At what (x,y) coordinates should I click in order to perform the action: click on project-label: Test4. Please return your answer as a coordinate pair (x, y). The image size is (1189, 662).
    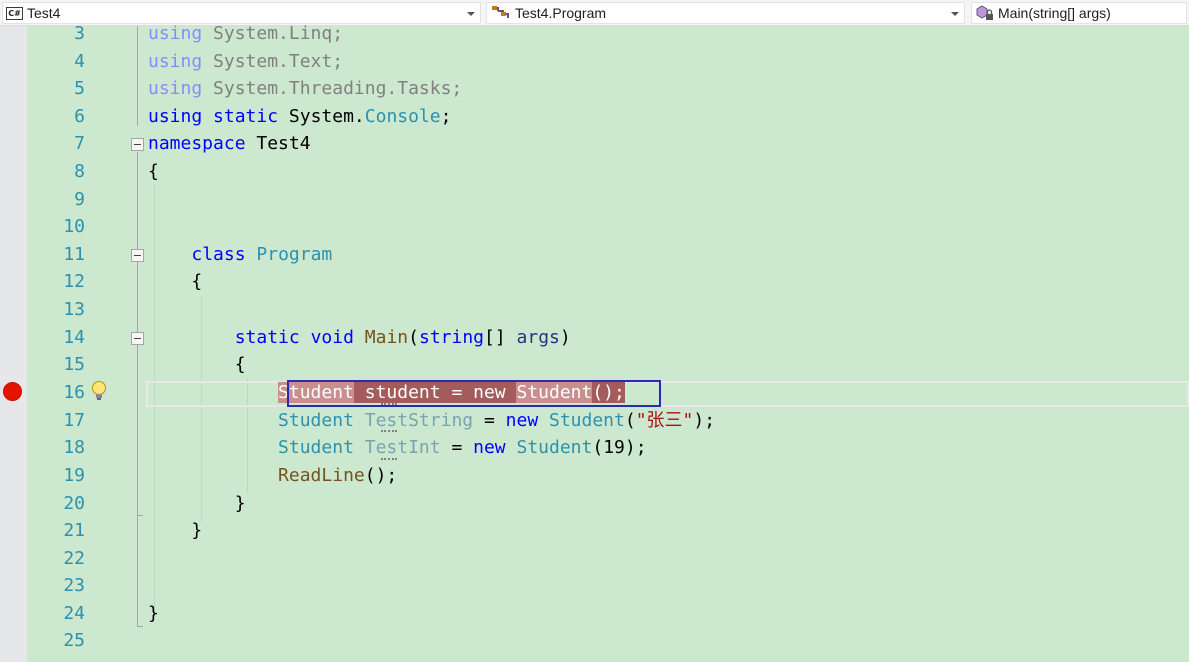
    Looking at the image, I should click on (44, 13).